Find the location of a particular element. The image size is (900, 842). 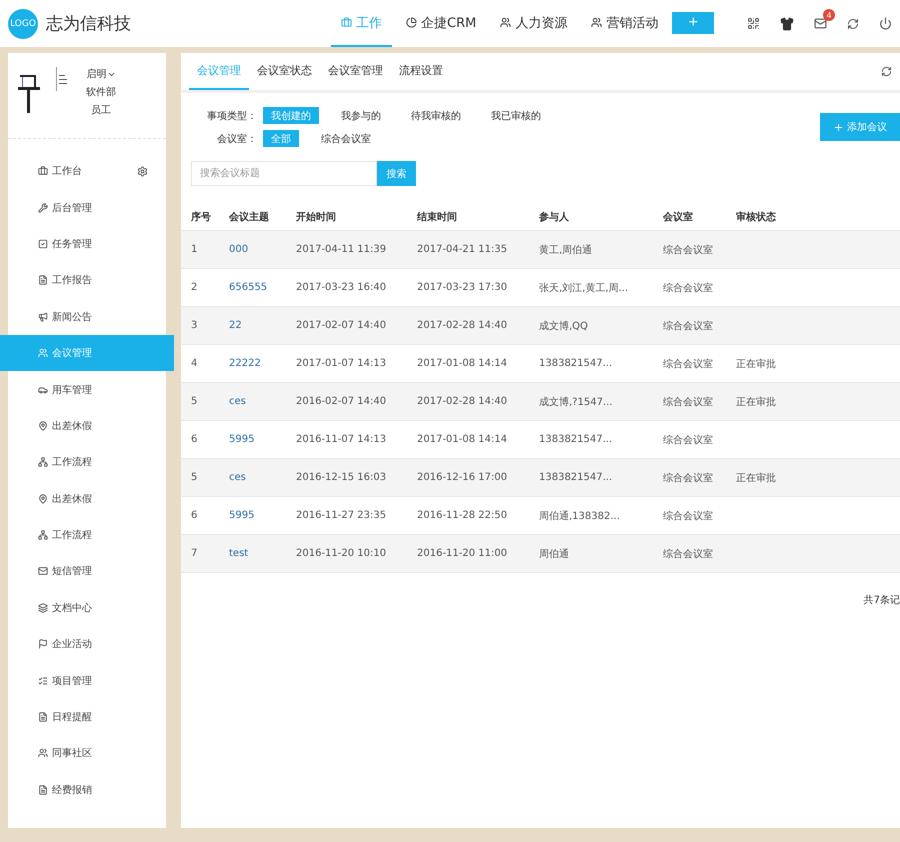

flag-icon is located at coordinates (43, 644).